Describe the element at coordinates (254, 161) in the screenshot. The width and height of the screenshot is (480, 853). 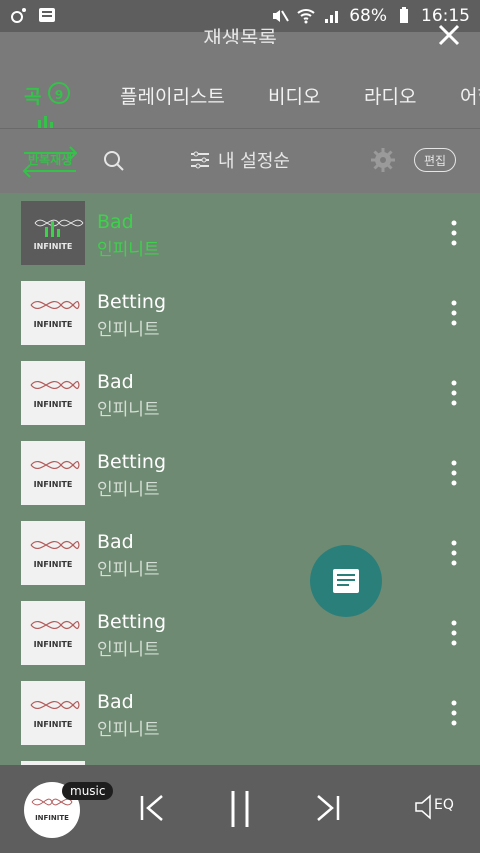
I see `sort-label: 내 설정순` at that location.